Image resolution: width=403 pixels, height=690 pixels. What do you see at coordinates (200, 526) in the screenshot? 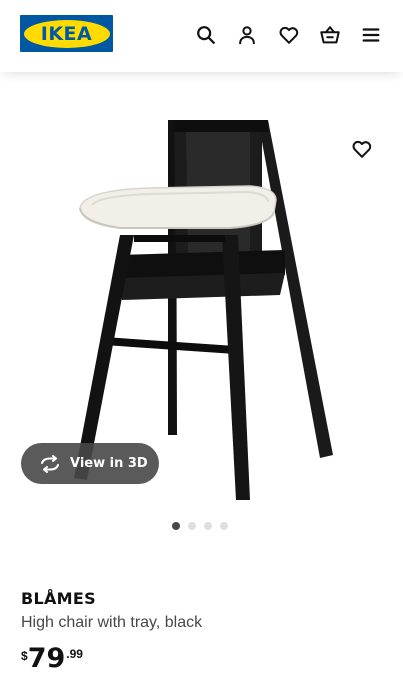
I see `carousel-pagination` at bounding box center [200, 526].